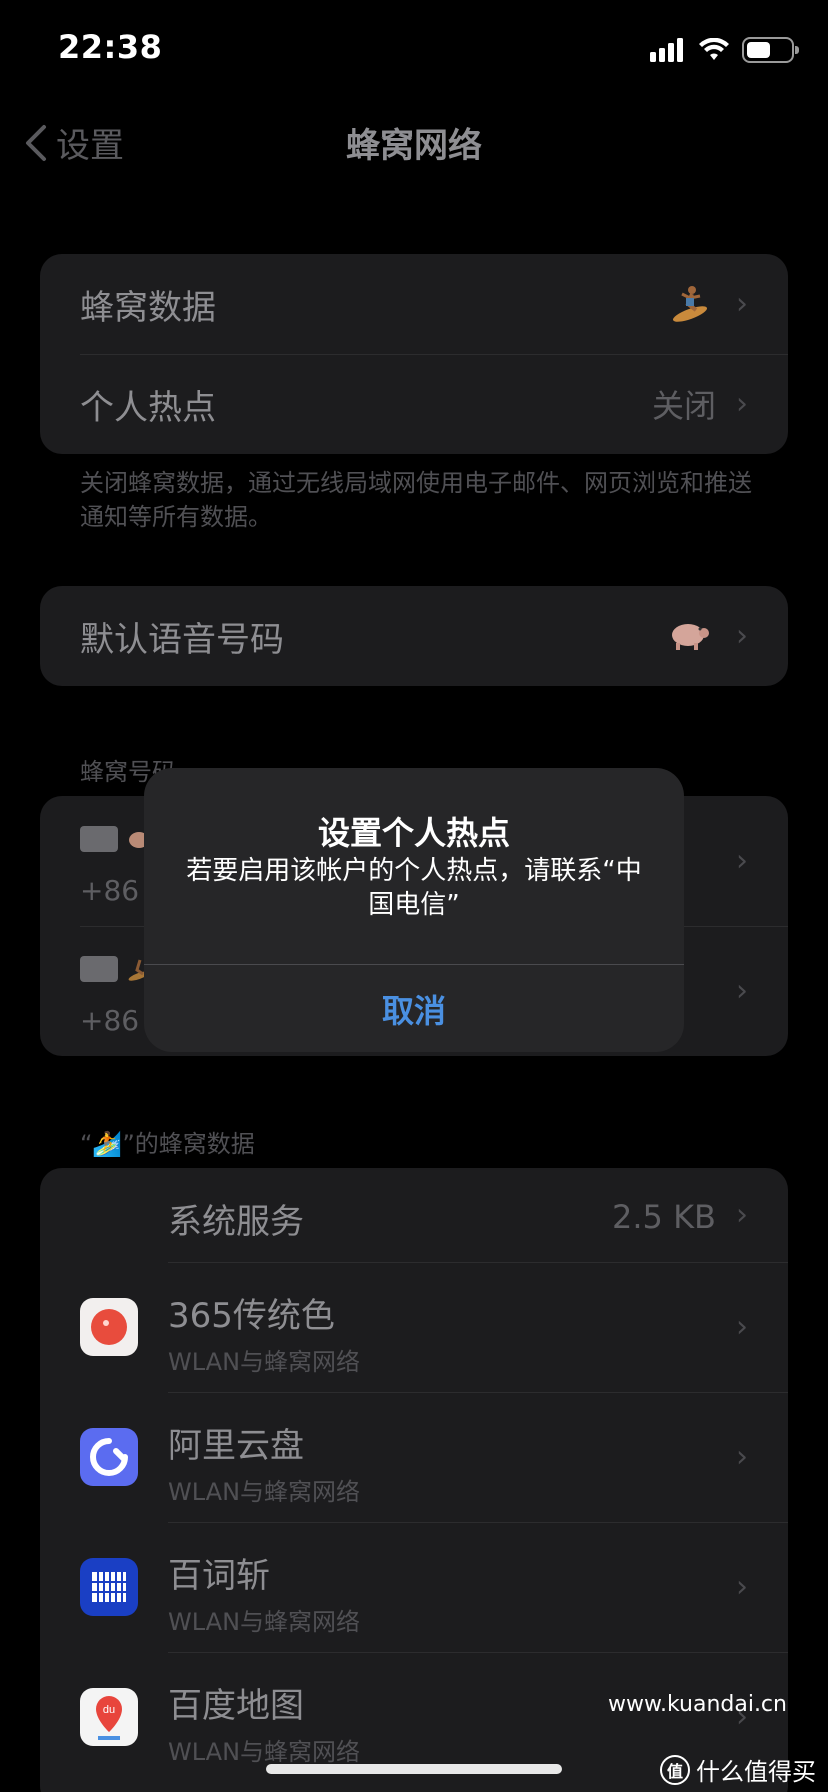 This screenshot has height=1792, width=828. I want to click on baidu-map-app-icon: du, so click(109, 1717).